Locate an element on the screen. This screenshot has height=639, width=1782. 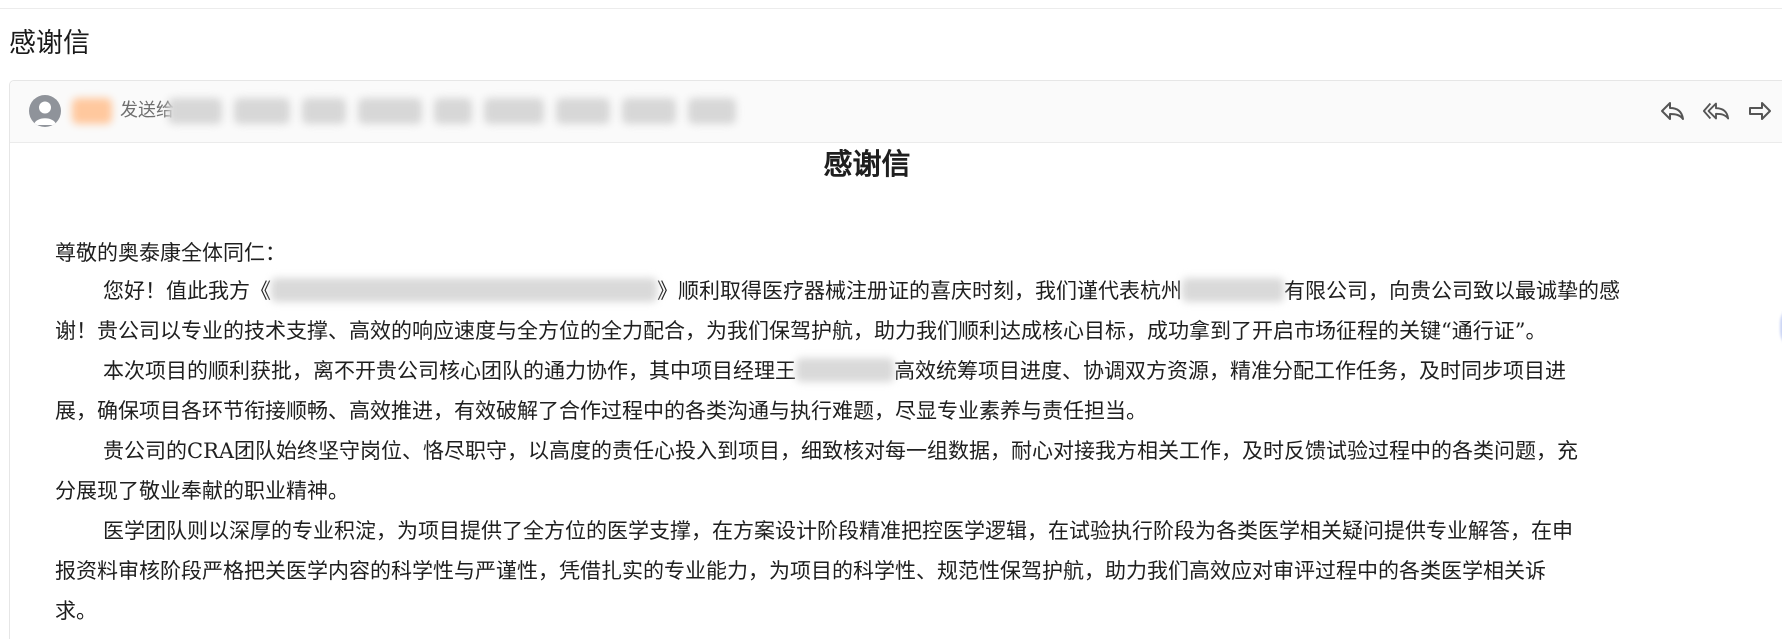
mail-header: 发送给 is located at coordinates (896, 112).